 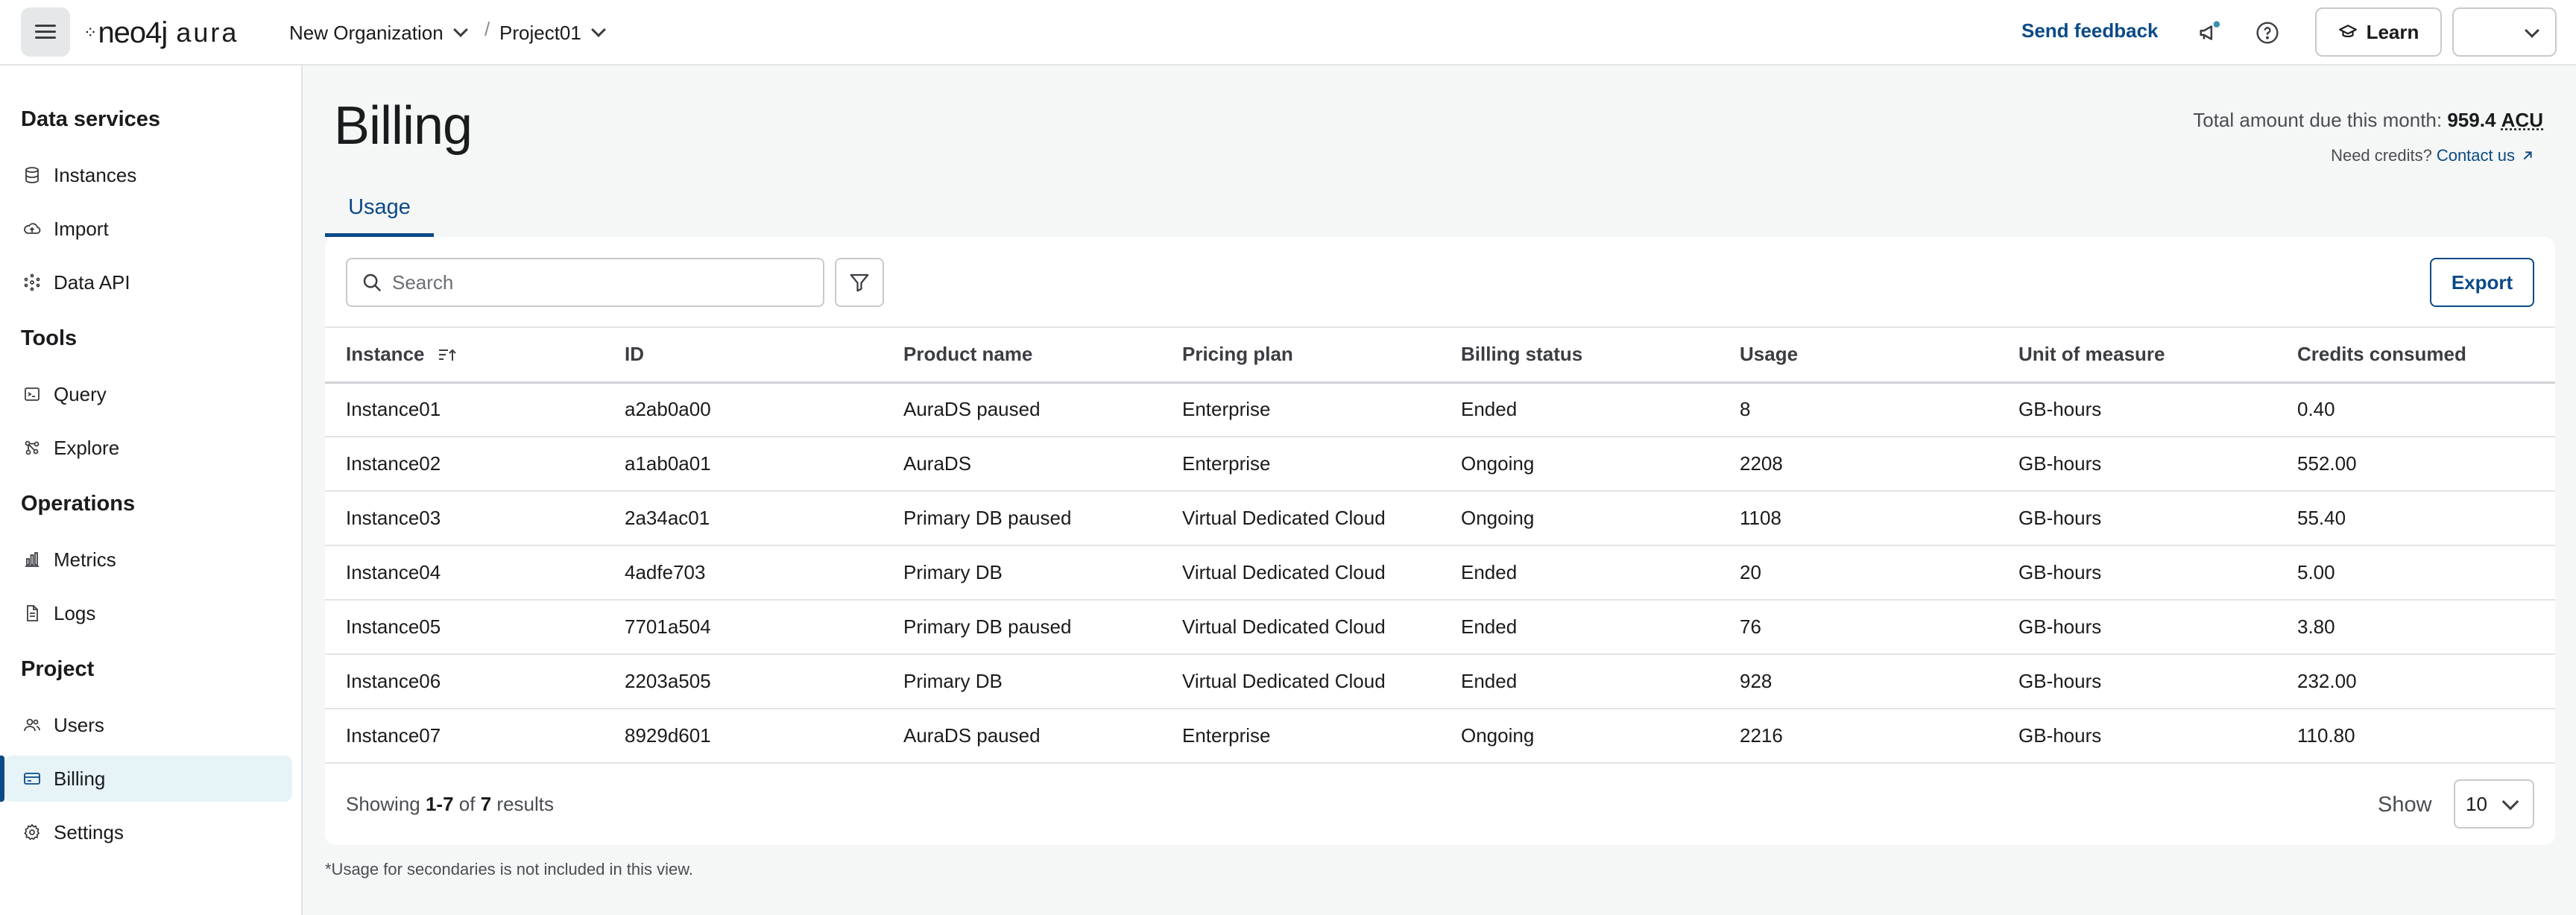 What do you see at coordinates (465, 627) in the screenshot?
I see `cell-instance: Instance05` at bounding box center [465, 627].